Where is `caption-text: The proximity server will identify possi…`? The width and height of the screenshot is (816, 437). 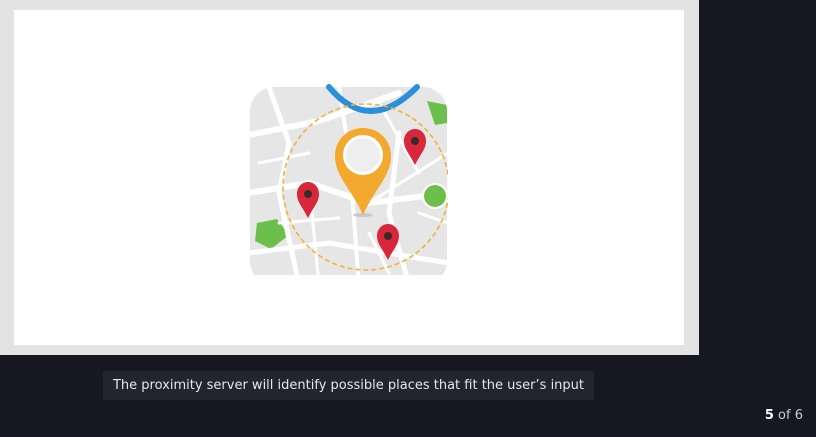 caption-text: The proximity server will identify possi… is located at coordinates (348, 385).